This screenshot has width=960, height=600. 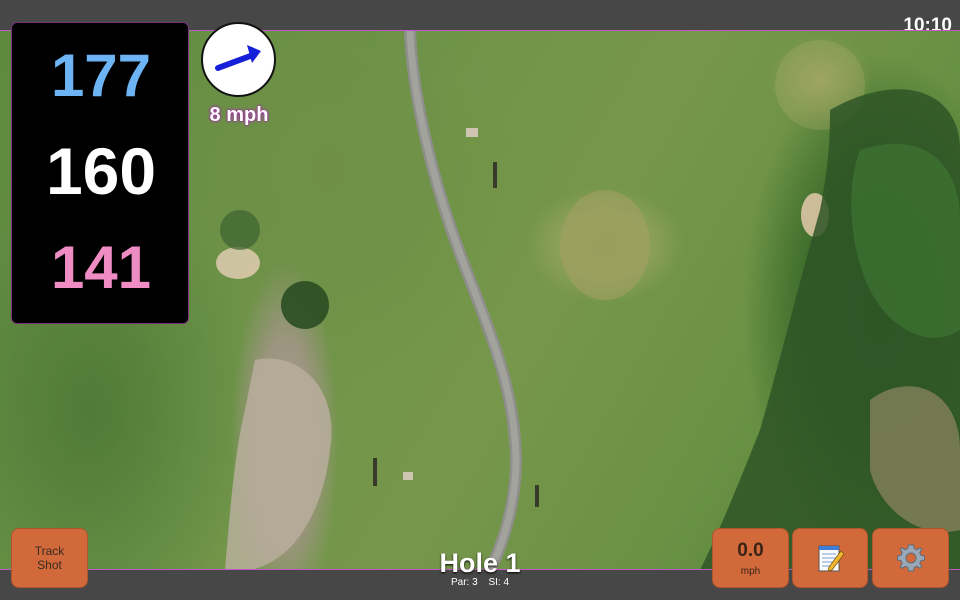 I want to click on distance-panel: 177 160 141, so click(x=100, y=173).